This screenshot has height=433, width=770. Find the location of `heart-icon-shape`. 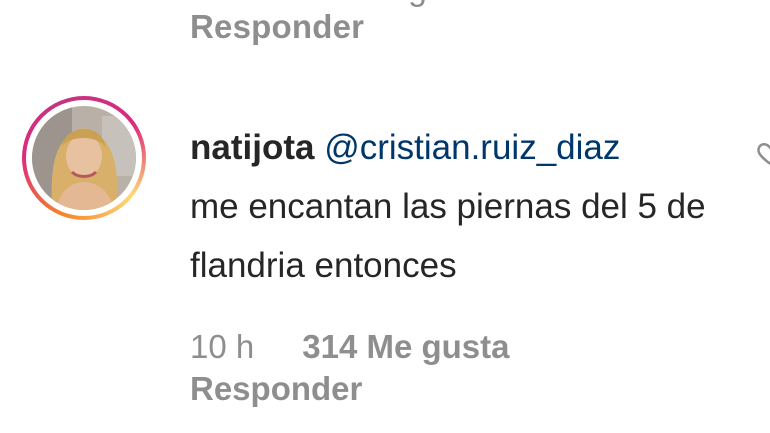

heart-icon-shape is located at coordinates (763, 154).